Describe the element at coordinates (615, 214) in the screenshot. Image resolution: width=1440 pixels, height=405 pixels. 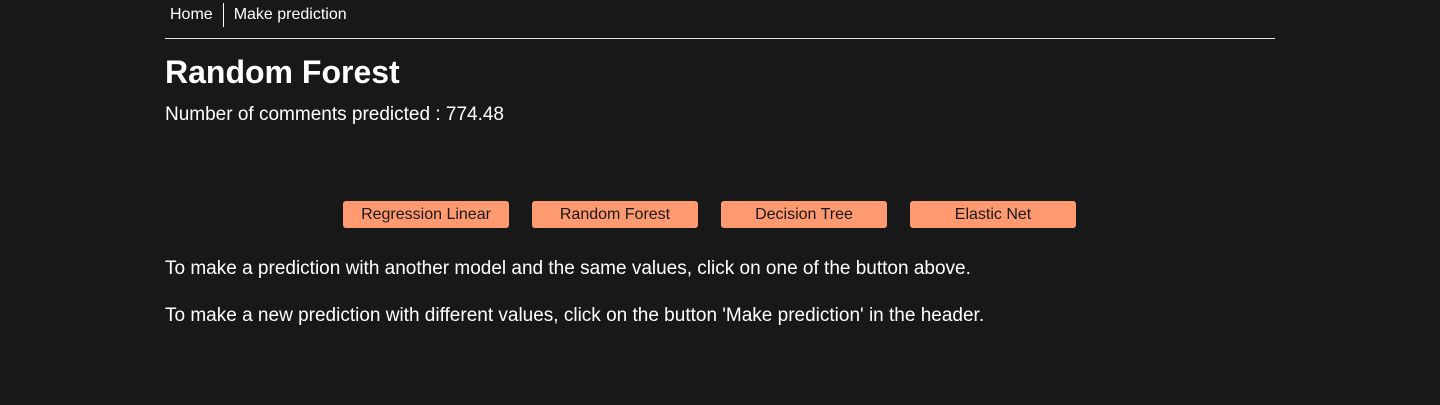
I see `random-forest-button: Random Forest` at that location.